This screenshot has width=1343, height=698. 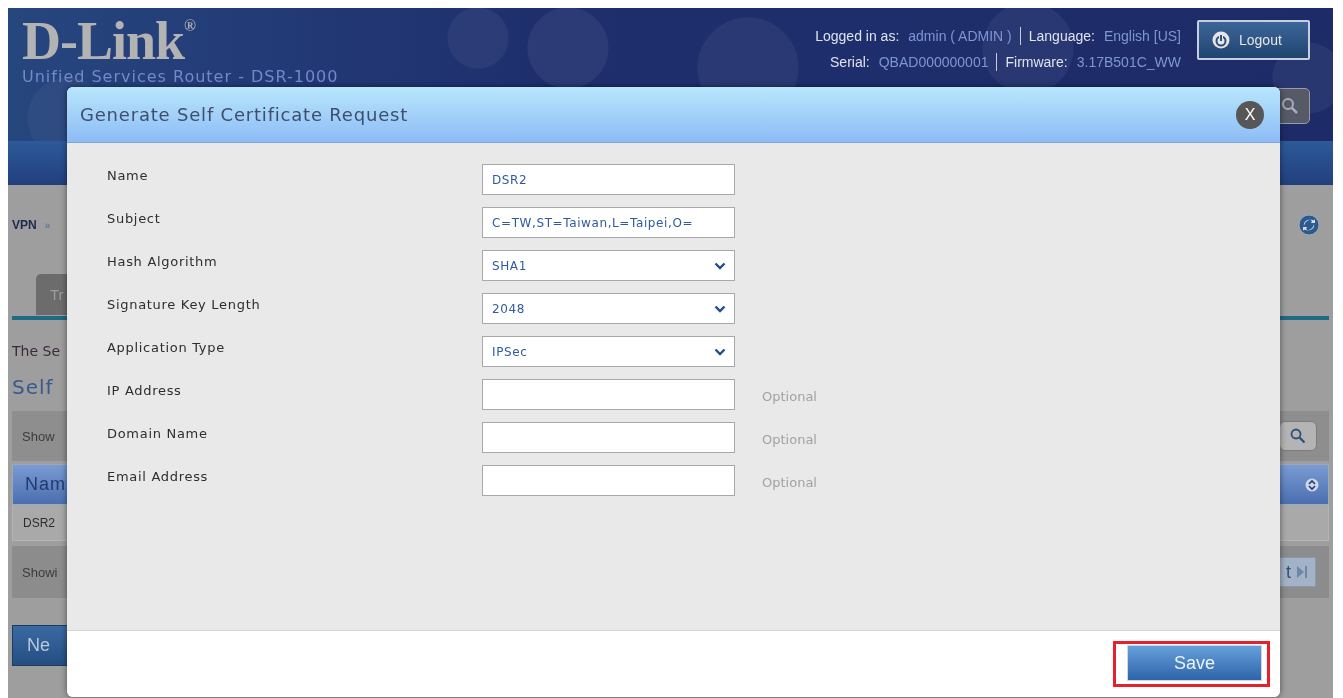 I want to click on field-label: Signature Key Length, so click(x=184, y=304).